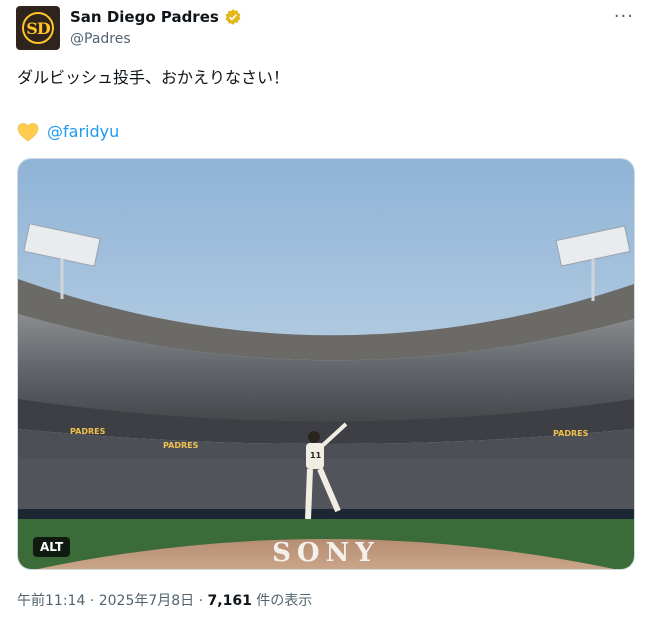 This screenshot has width=652, height=626. Describe the element at coordinates (146, 601) in the screenshot. I see `tweet-date: 2025年7月8日` at that location.